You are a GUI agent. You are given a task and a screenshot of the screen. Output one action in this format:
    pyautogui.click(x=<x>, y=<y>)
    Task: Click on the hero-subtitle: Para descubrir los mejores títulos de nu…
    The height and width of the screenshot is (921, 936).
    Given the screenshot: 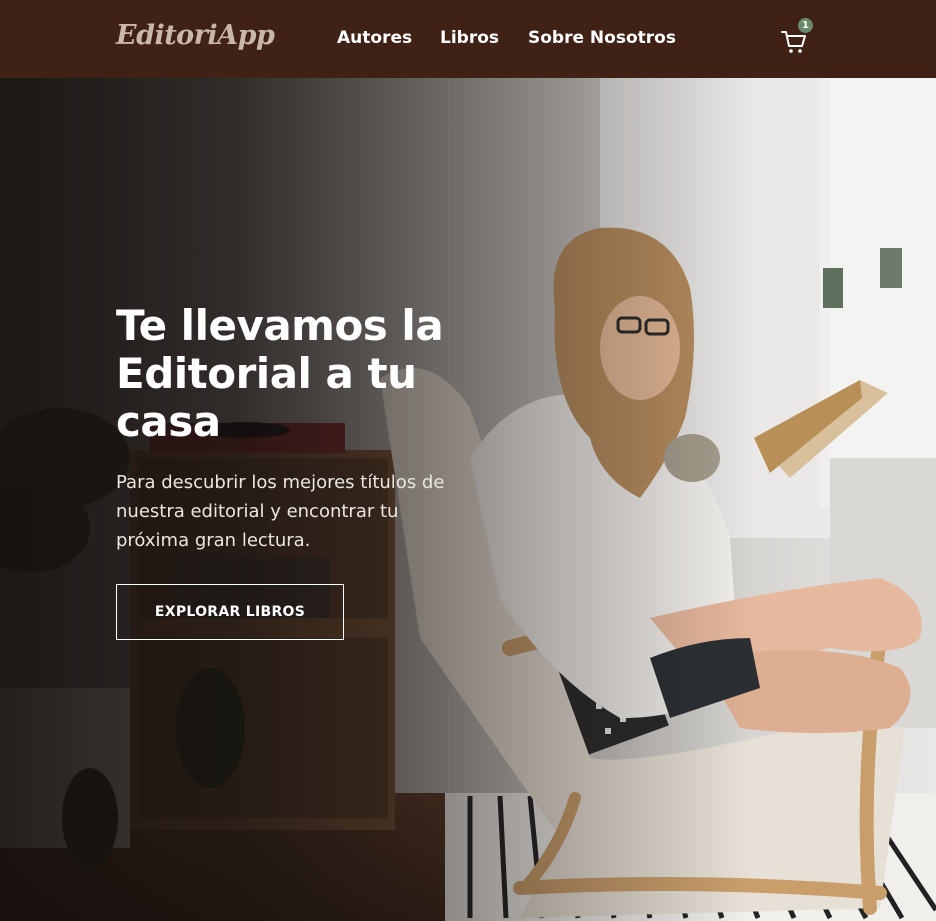 What is the action you would take?
    pyautogui.click(x=280, y=511)
    